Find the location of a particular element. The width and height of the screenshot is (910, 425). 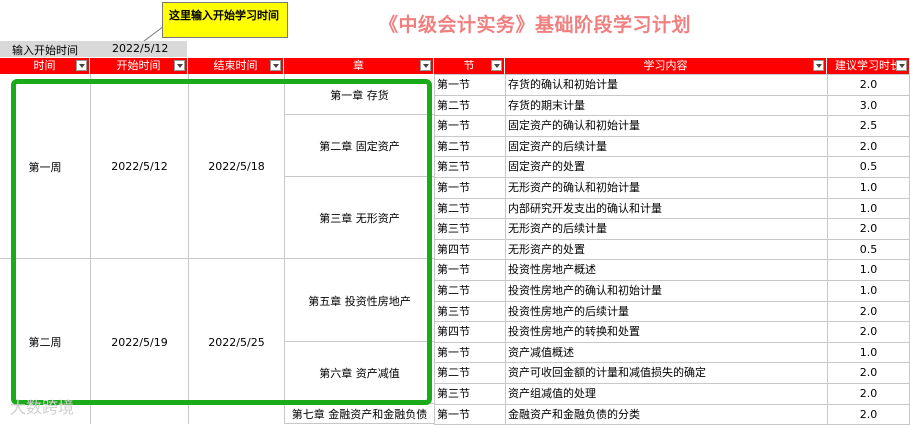

header-section: 节 is located at coordinates (469, 66).